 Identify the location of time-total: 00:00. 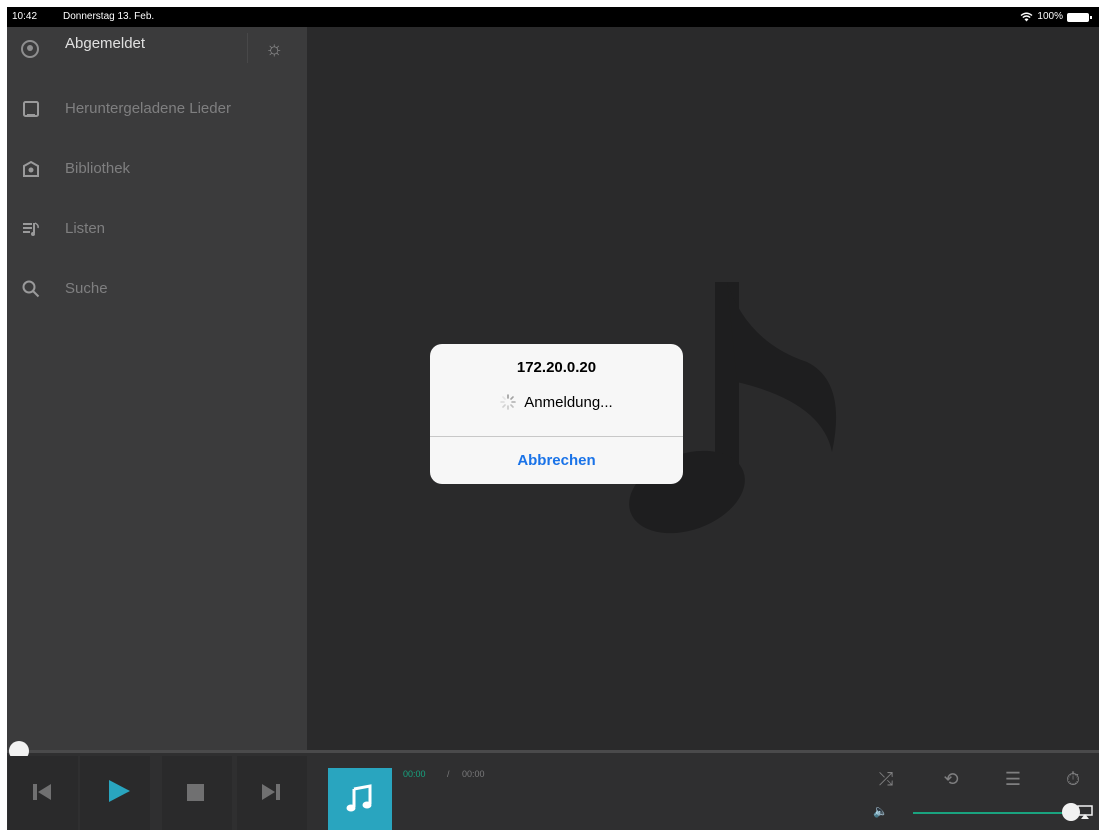
(473, 774).